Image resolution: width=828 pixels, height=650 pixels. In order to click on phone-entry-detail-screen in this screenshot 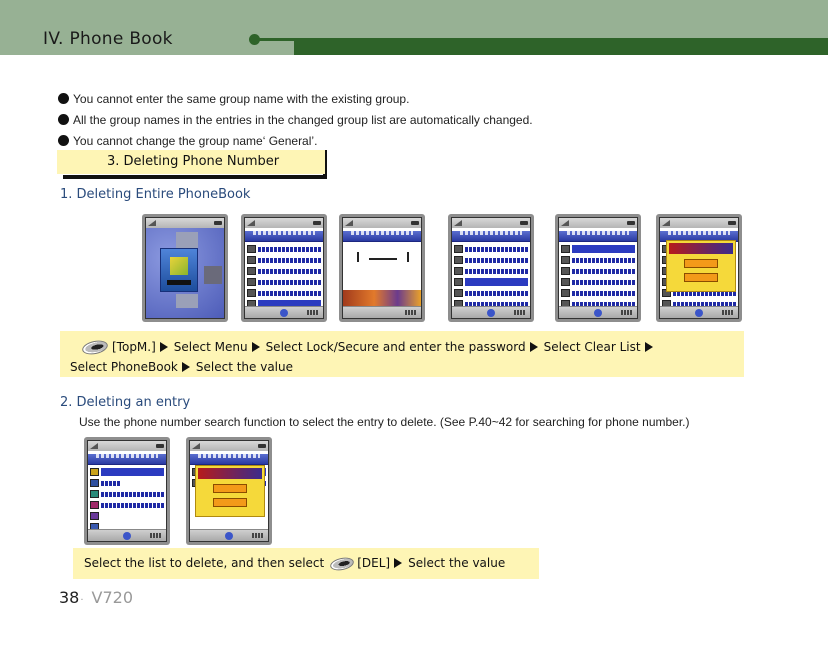, I will do `click(127, 491)`.